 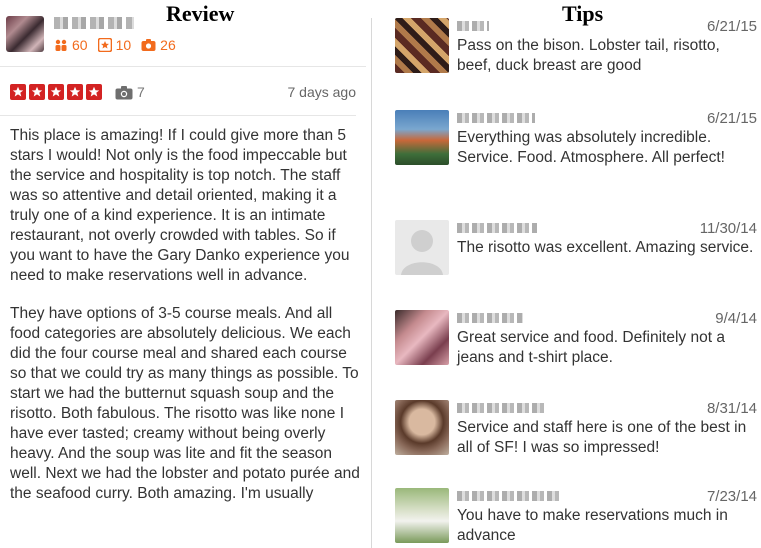 What do you see at coordinates (94, 23) in the screenshot?
I see `reviewer-name-blurred` at bounding box center [94, 23].